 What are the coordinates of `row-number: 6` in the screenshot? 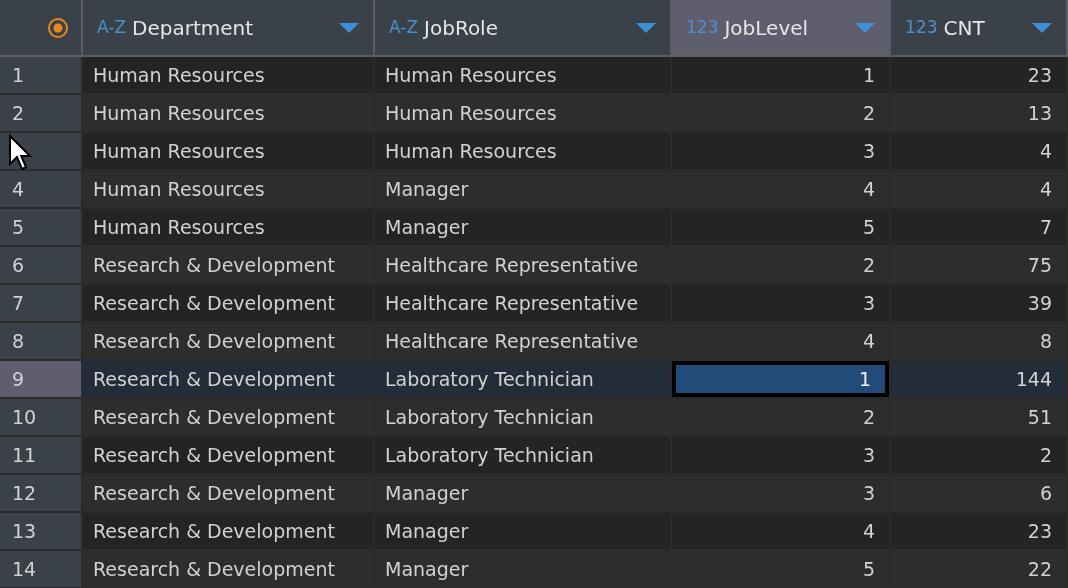 It's located at (41, 266).